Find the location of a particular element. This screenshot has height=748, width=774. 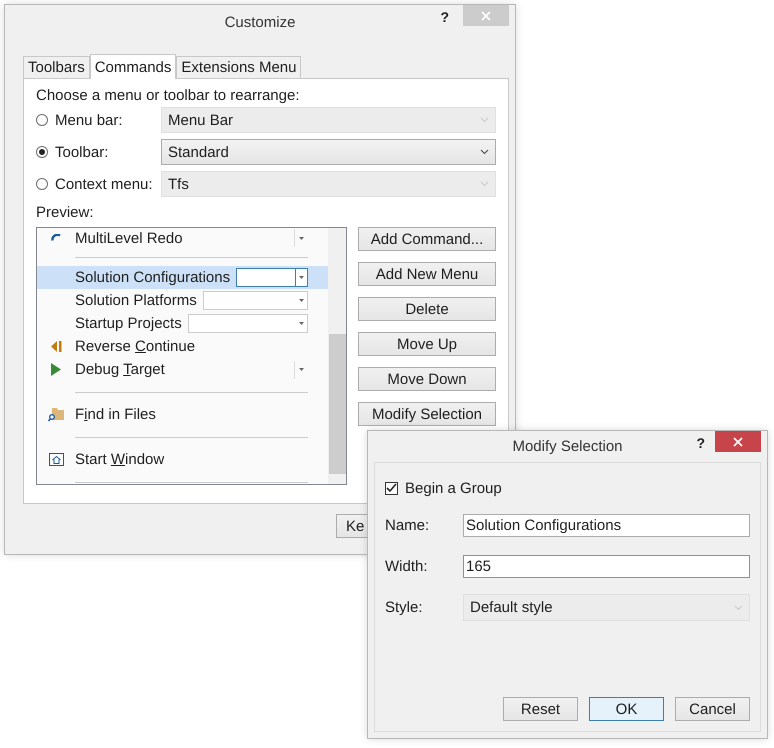

toolbar-item: Startup Projects is located at coordinates (182, 323).